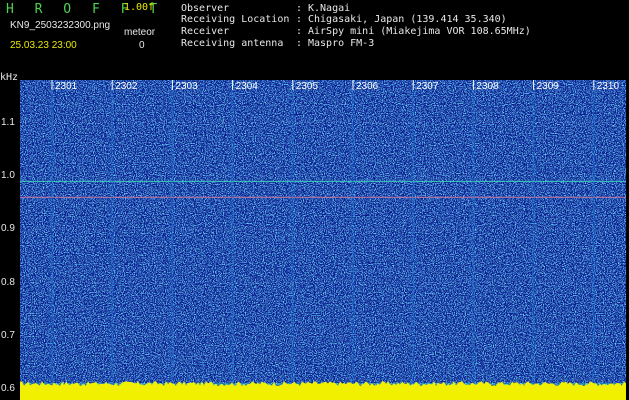 The height and width of the screenshot is (400, 629). I want to click on x-tick-label: 2308, so click(487, 86).